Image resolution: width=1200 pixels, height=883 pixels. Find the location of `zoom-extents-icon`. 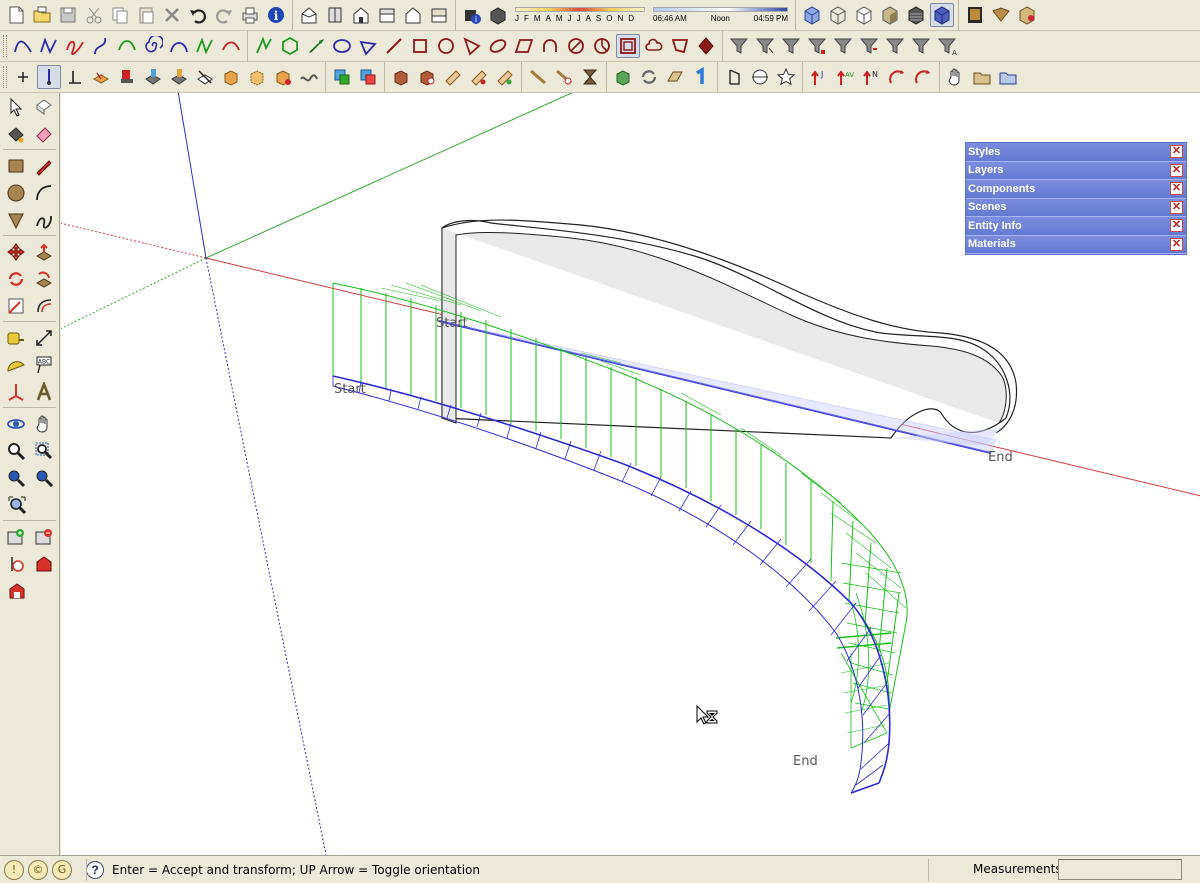

zoom-extents-icon is located at coordinates (16, 504).